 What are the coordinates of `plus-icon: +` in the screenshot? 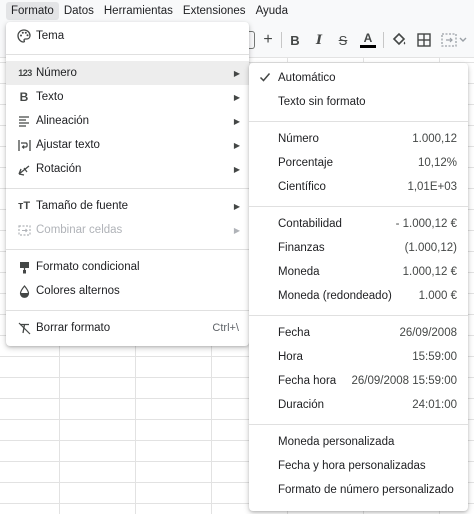 It's located at (268, 39).